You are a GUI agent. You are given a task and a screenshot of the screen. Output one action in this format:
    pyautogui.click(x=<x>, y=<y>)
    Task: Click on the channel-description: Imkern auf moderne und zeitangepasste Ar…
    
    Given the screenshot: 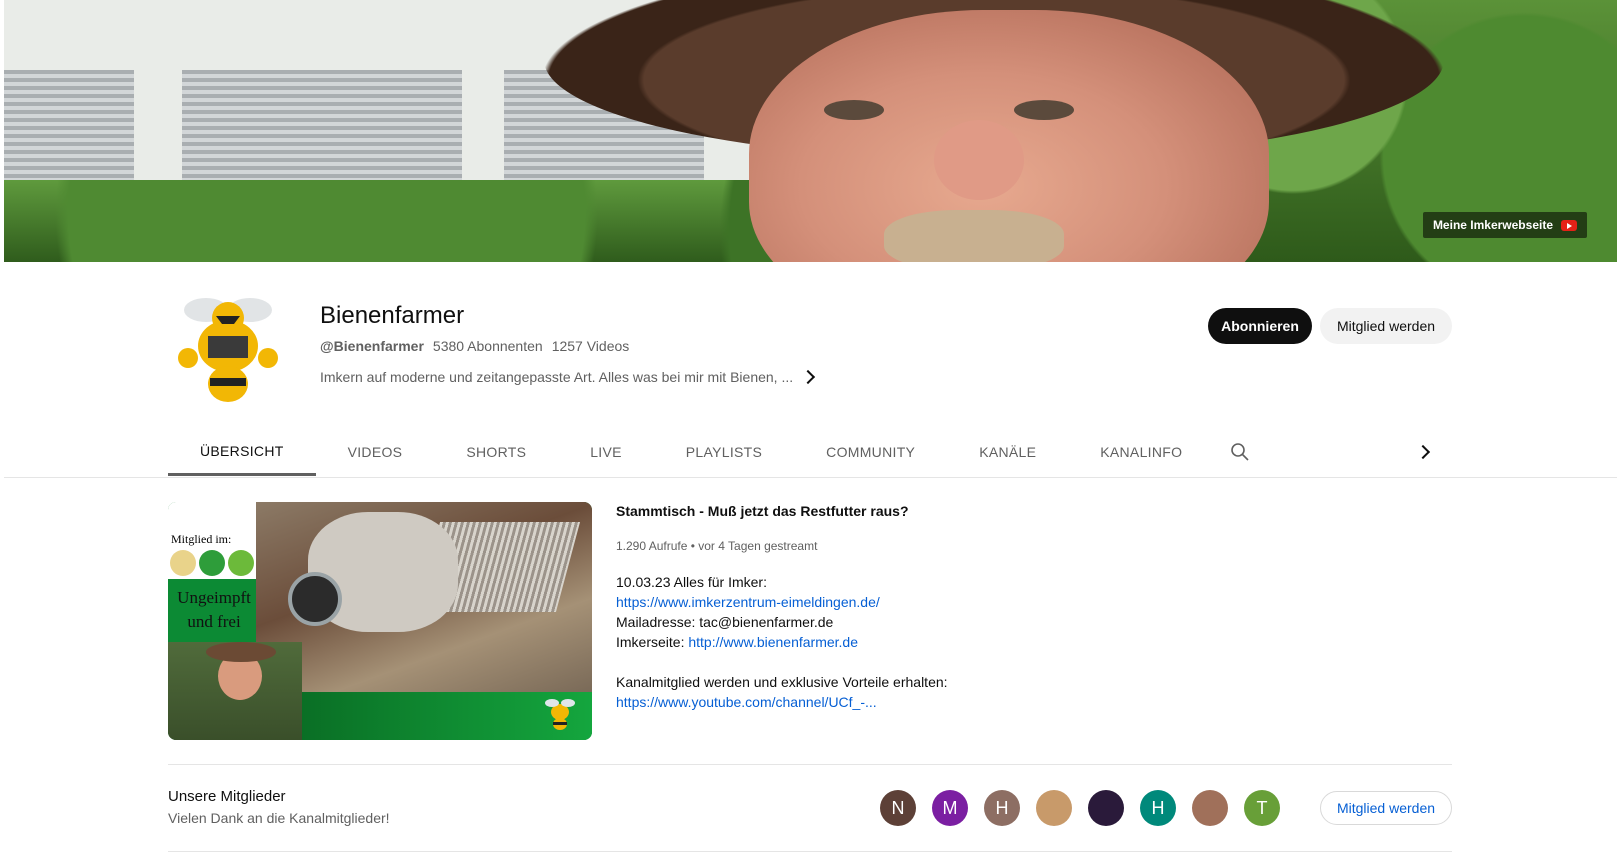 What is the action you would take?
    pyautogui.click(x=568, y=377)
    